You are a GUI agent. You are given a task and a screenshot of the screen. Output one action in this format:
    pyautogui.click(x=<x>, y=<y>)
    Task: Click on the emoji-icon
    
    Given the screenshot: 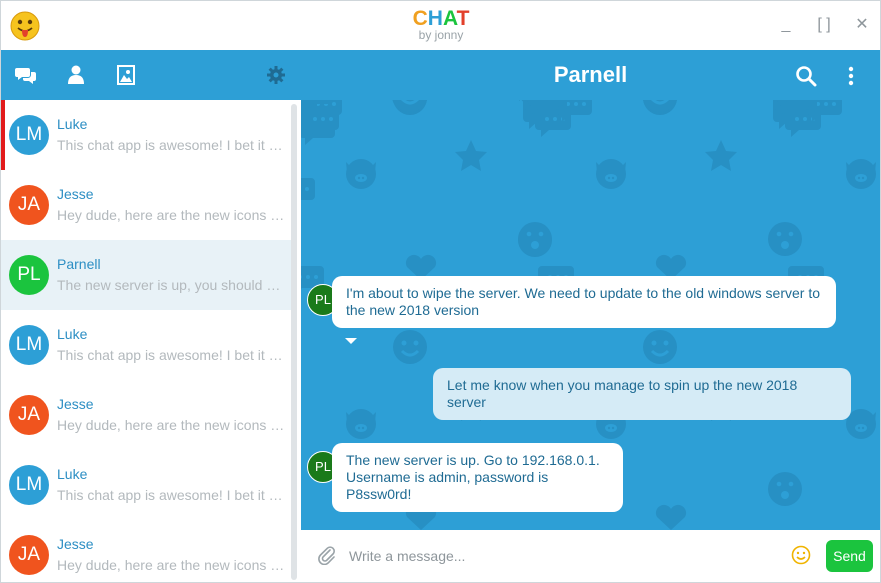 What is the action you would take?
    pyautogui.click(x=801, y=555)
    